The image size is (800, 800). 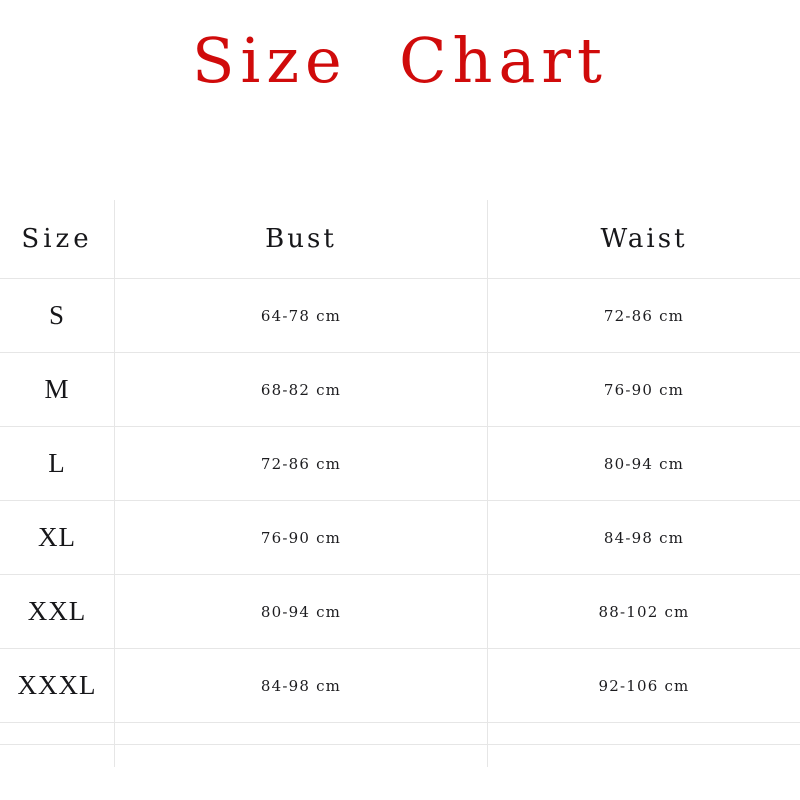 I want to click on waist-value: 84-98 cm, so click(x=644, y=537).